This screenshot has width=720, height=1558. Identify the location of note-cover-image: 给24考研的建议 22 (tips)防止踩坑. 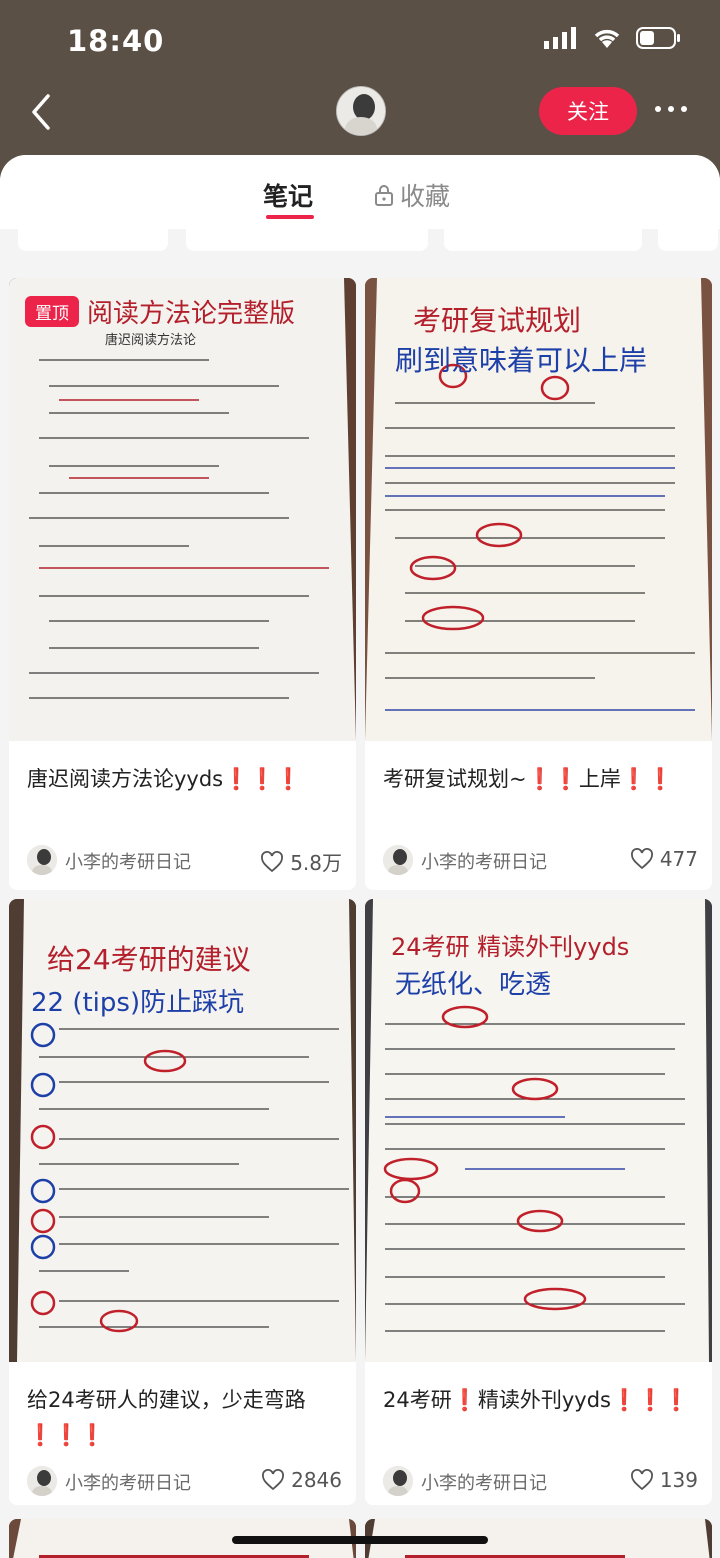
(182, 1130).